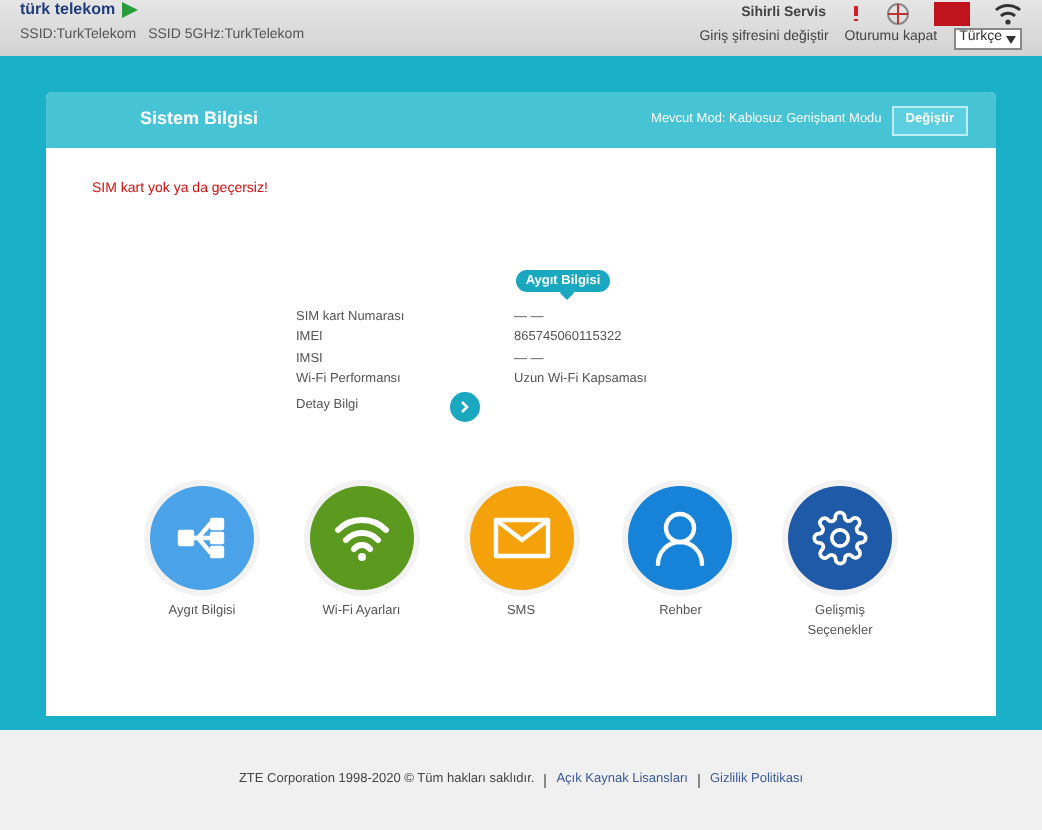 Image resolution: width=1042 pixels, height=830 pixels. I want to click on alert-icon, so click(856, 14).